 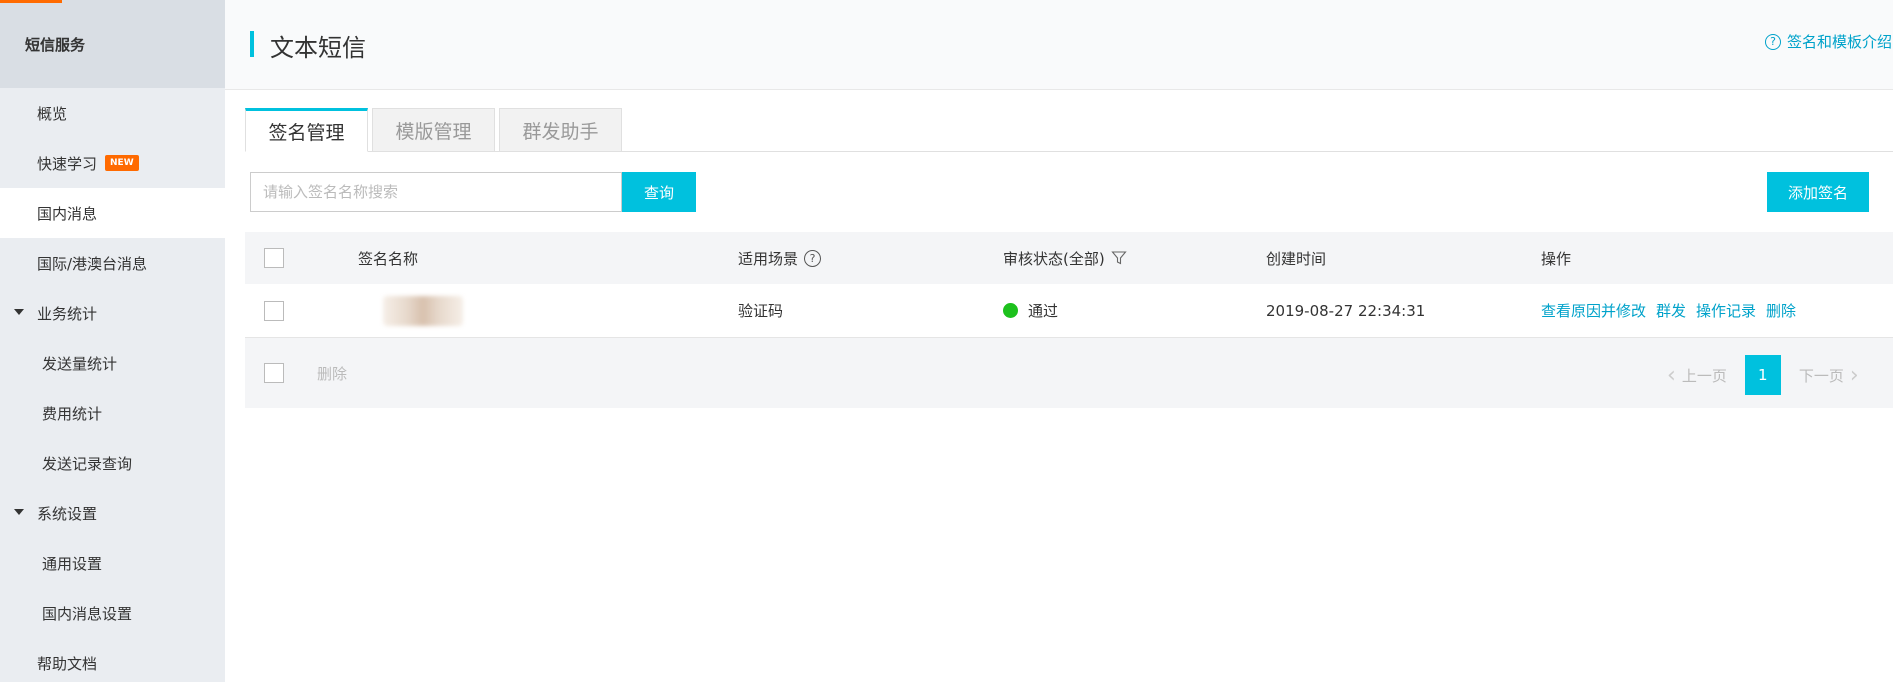 I want to click on column-header-scene: 适用场景 ?, so click(x=780, y=258).